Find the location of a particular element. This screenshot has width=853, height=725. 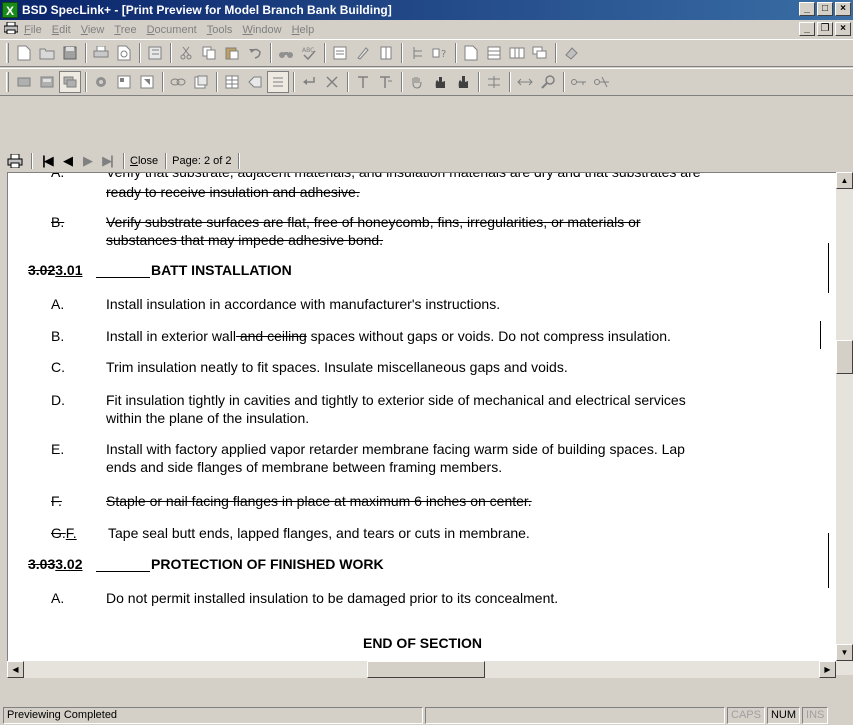

pin-icon is located at coordinates (363, 82).